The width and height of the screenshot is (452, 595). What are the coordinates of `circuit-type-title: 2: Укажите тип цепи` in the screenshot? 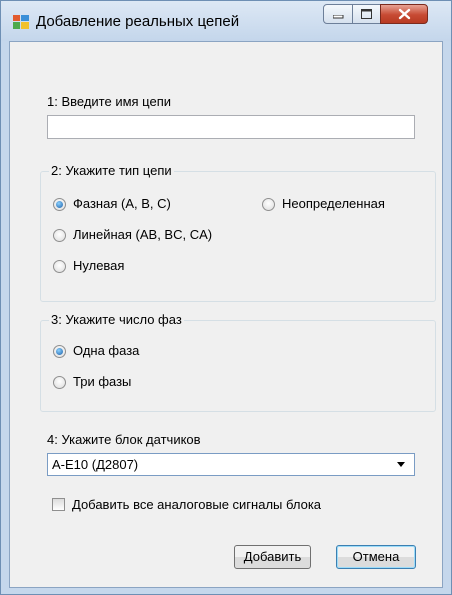 It's located at (111, 170).